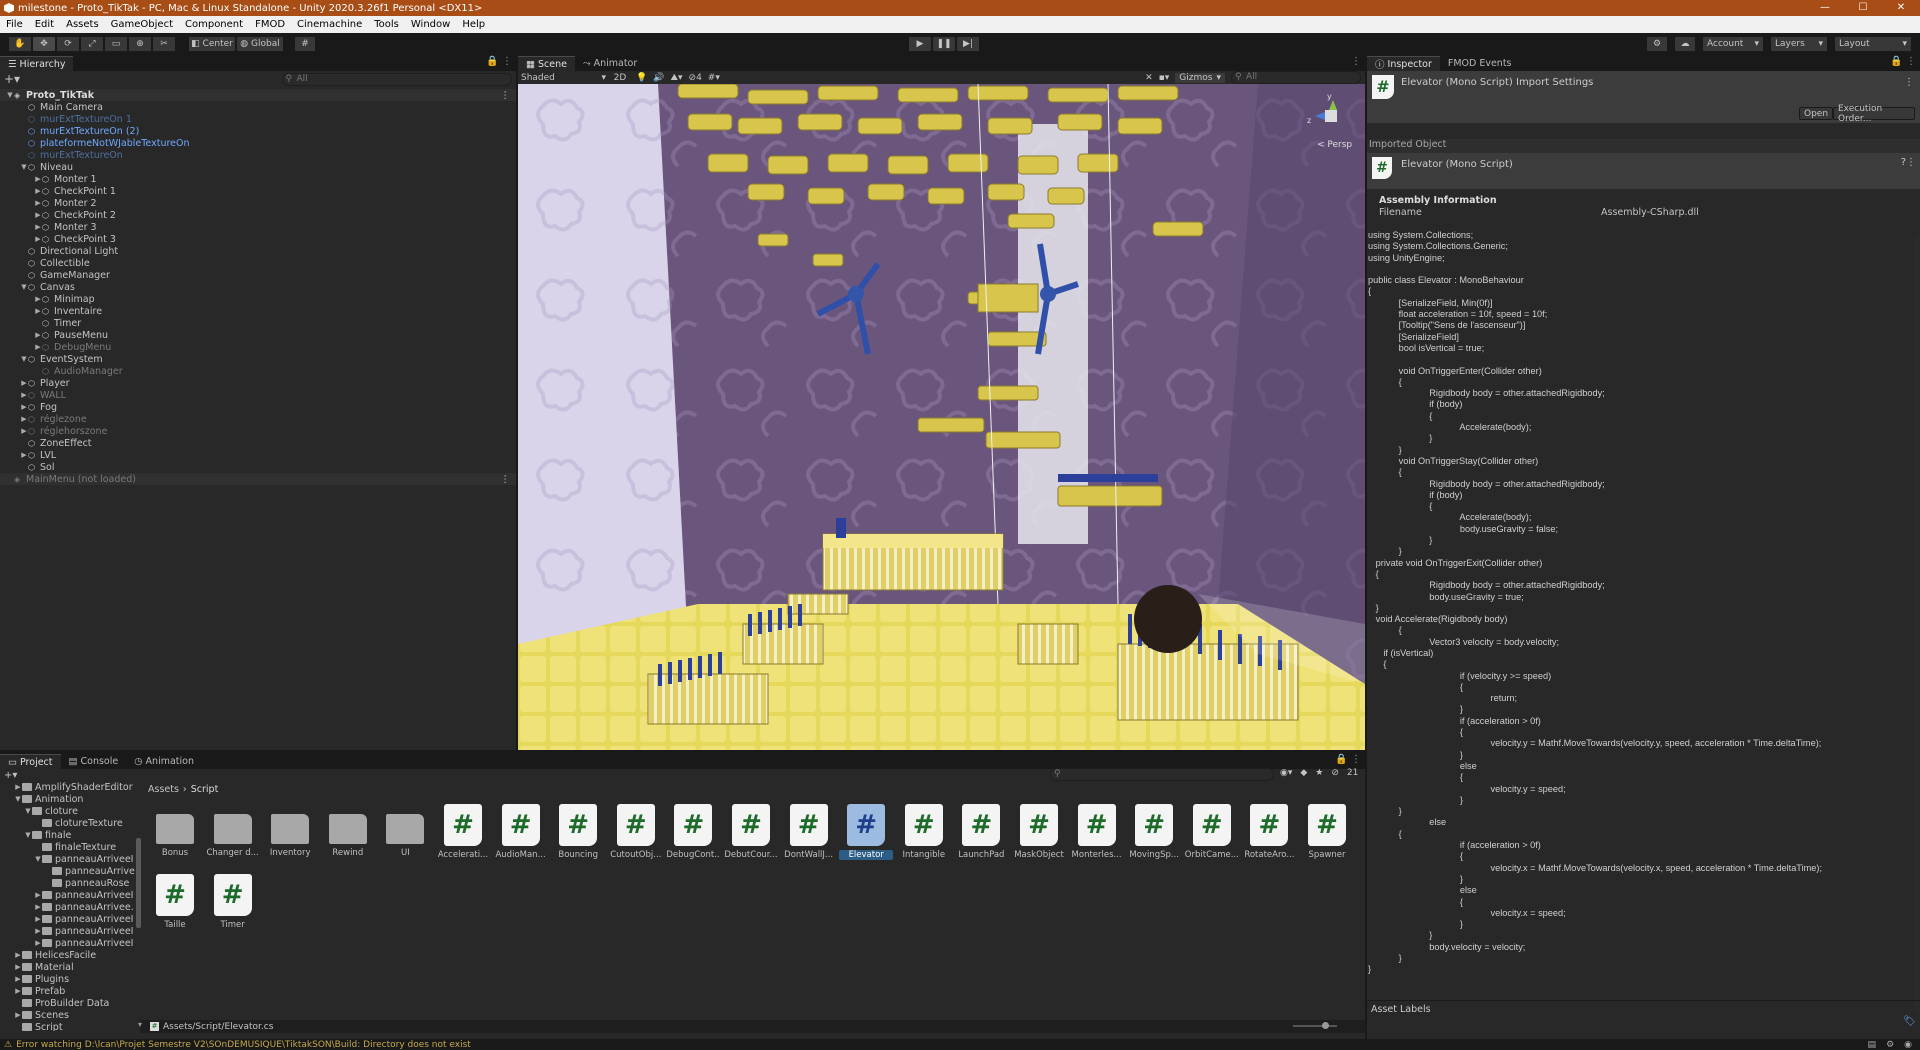  I want to click on tree-scrollbar, so click(138, 883).